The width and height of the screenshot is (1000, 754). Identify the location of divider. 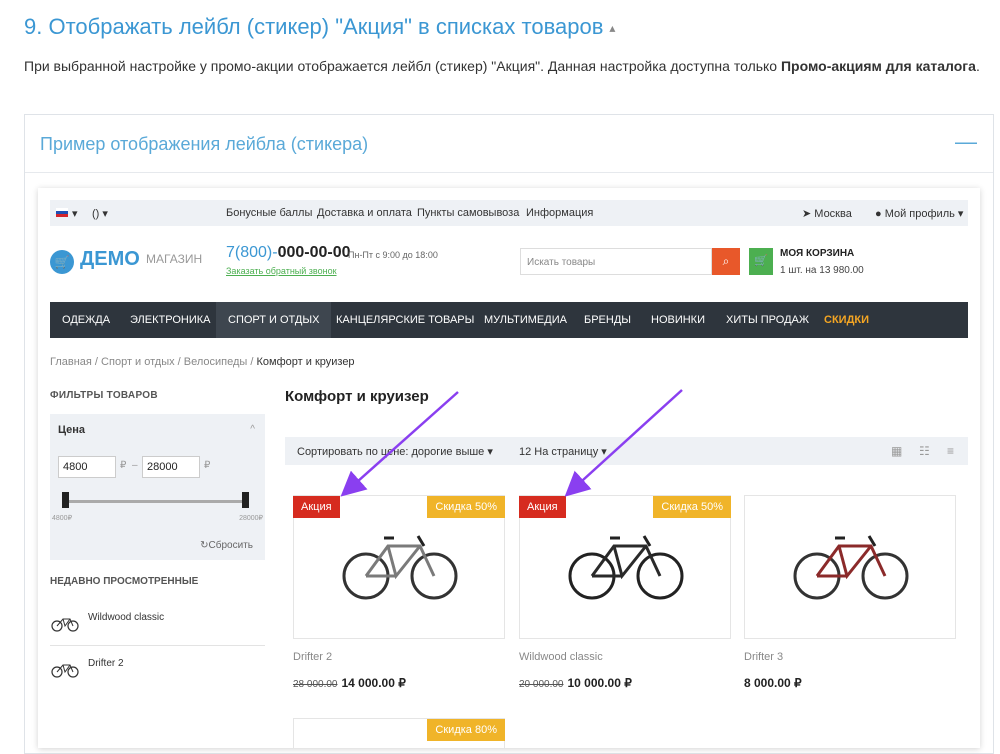
(157, 645).